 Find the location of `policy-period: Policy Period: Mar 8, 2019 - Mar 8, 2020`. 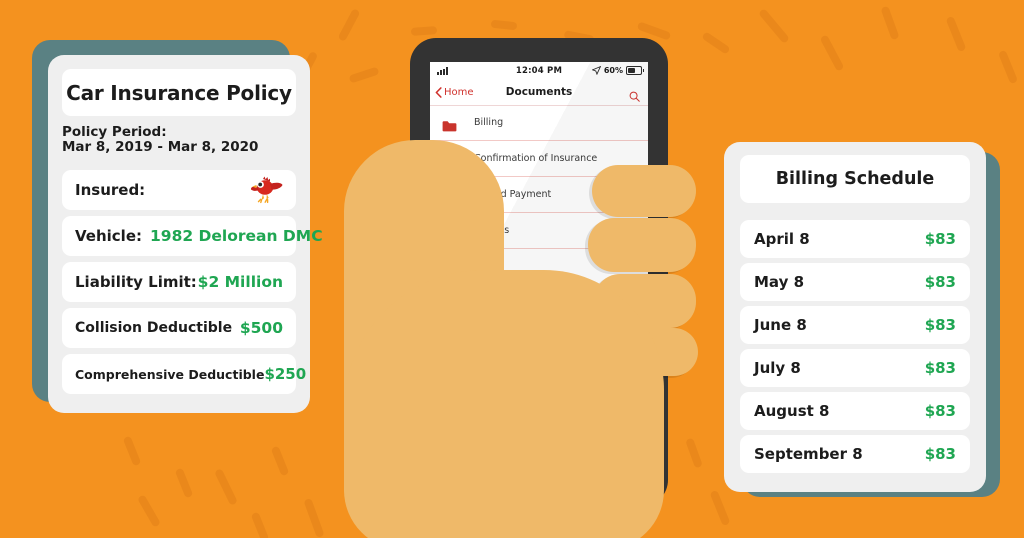

policy-period: Policy Period: Mar 8, 2019 - Mar 8, 2020 is located at coordinates (181, 140).